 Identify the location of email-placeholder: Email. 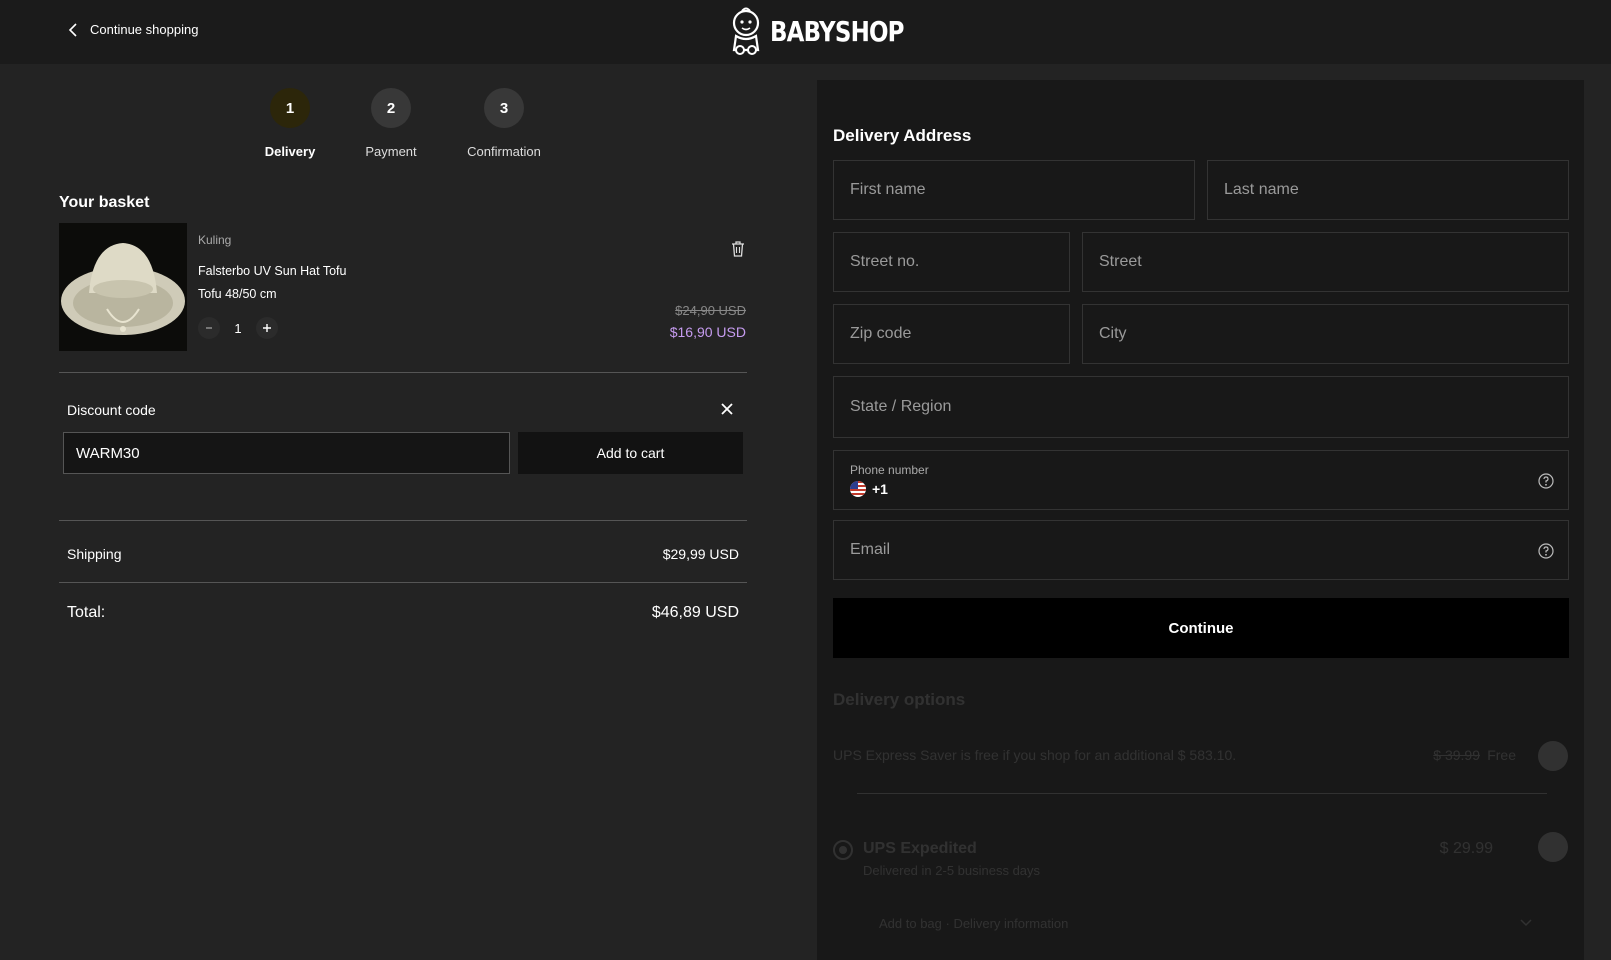
(870, 549).